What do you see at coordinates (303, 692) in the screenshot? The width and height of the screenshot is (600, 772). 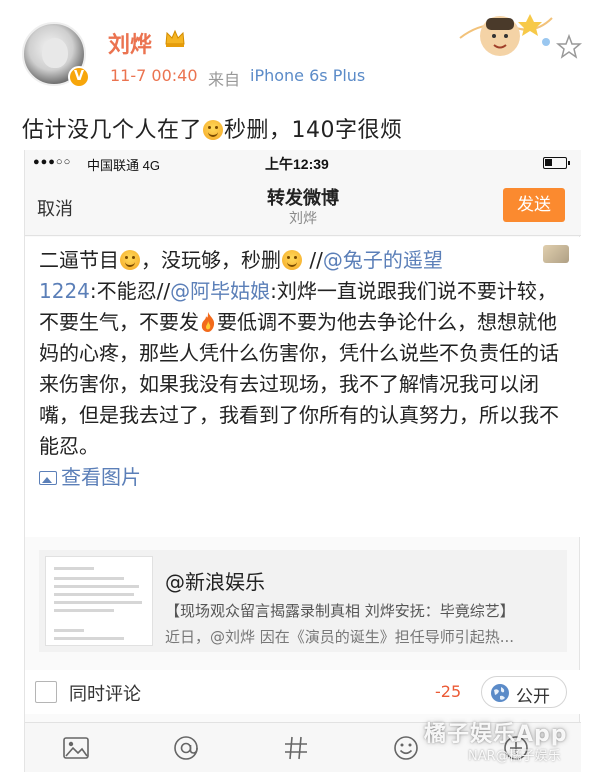 I see `repost-options-row: 同时评论 -25 公开` at bounding box center [303, 692].